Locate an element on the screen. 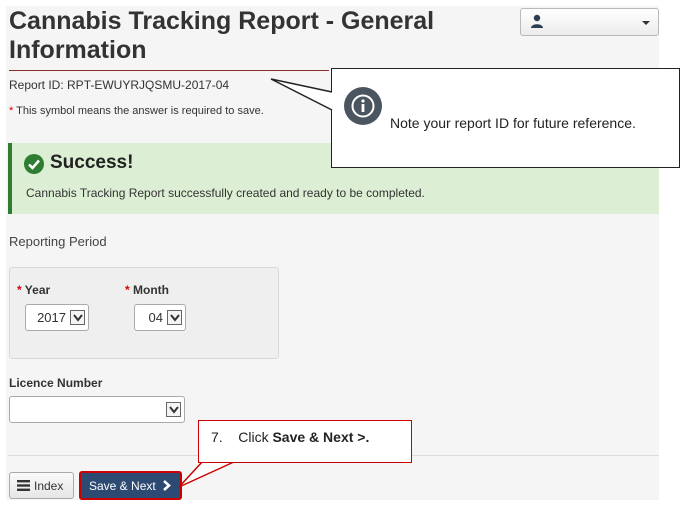  licence-number-label: Licence Number is located at coordinates (56, 383).